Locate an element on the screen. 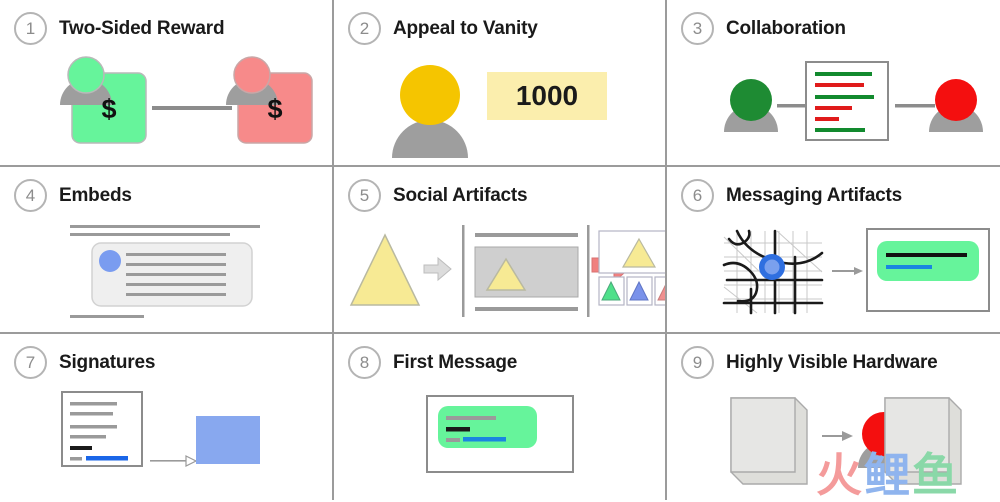  panel-two-sided-reward: 1 Two-Sided Reward $ $ is located at coordinates (167, 83).